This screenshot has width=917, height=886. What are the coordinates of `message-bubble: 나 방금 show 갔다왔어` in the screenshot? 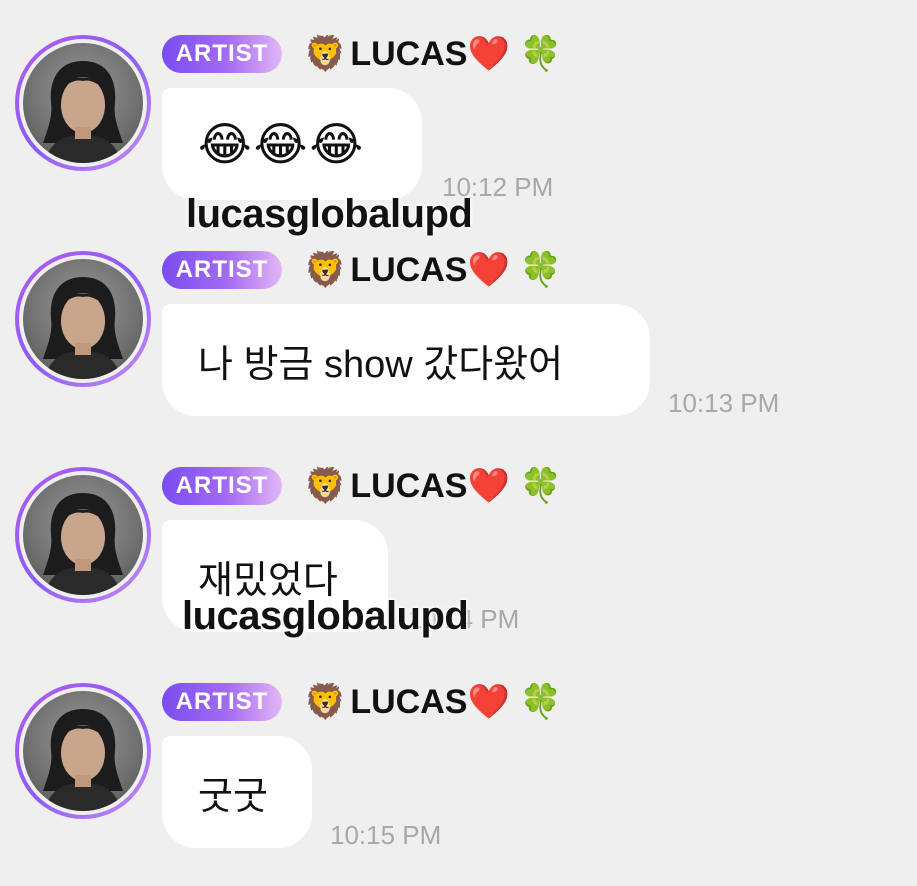 It's located at (406, 360).